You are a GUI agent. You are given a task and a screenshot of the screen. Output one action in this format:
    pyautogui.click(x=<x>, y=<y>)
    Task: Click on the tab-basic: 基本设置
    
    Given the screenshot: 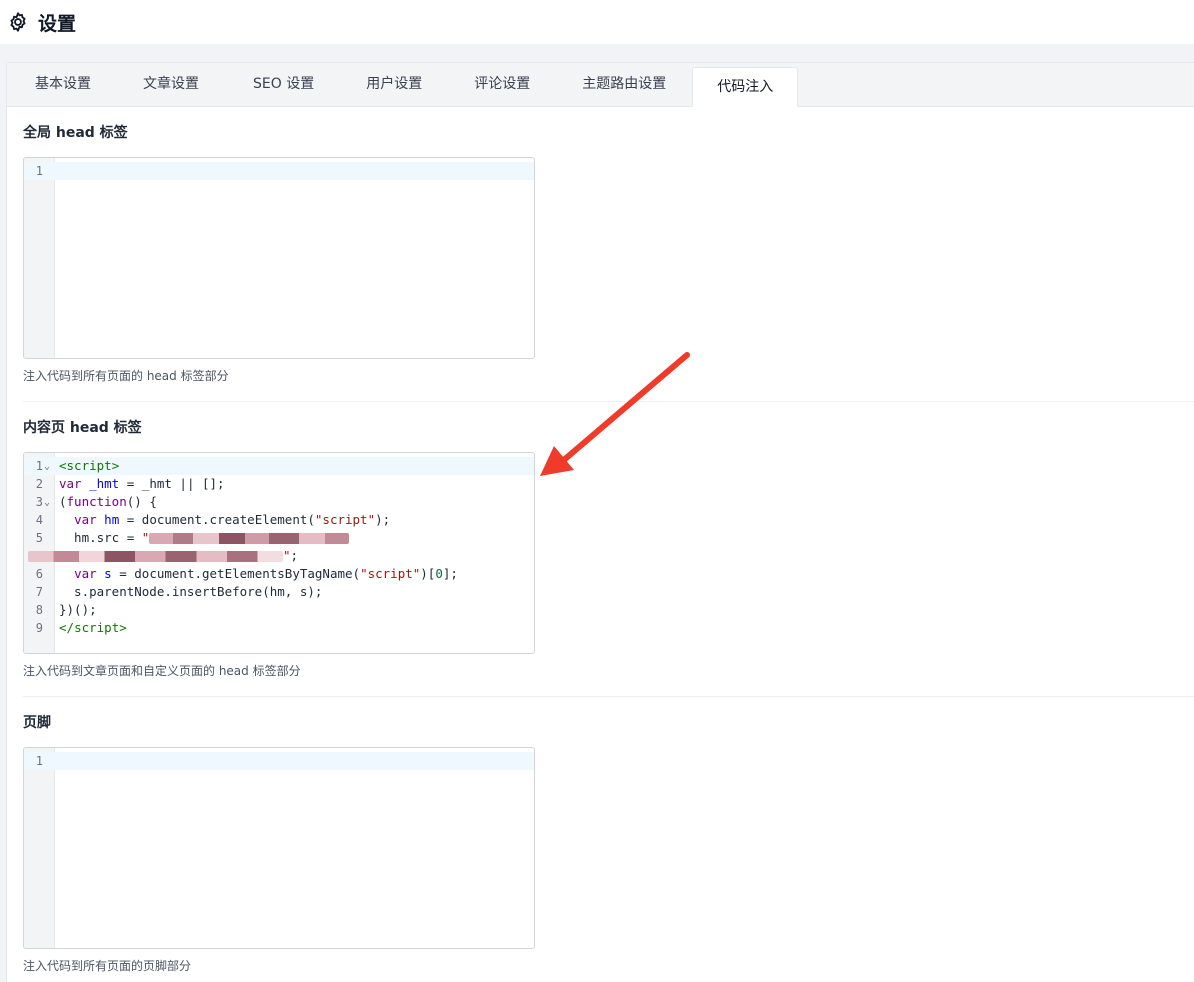 What is the action you would take?
    pyautogui.click(x=63, y=84)
    